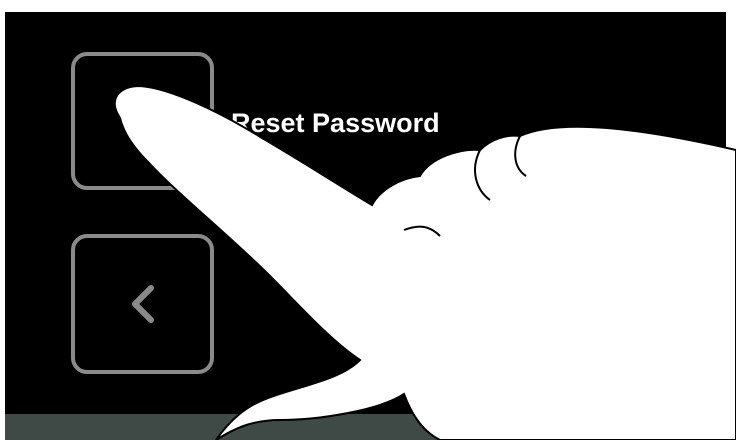  I want to click on checkmark-icon, so click(648, 370).